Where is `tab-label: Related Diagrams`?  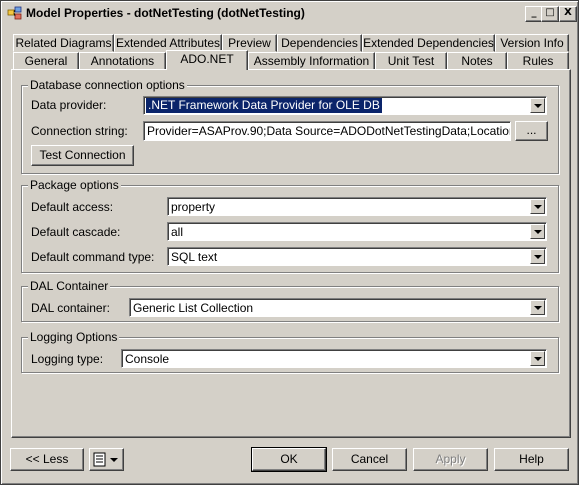
tab-label: Related Diagrams is located at coordinates (63, 43).